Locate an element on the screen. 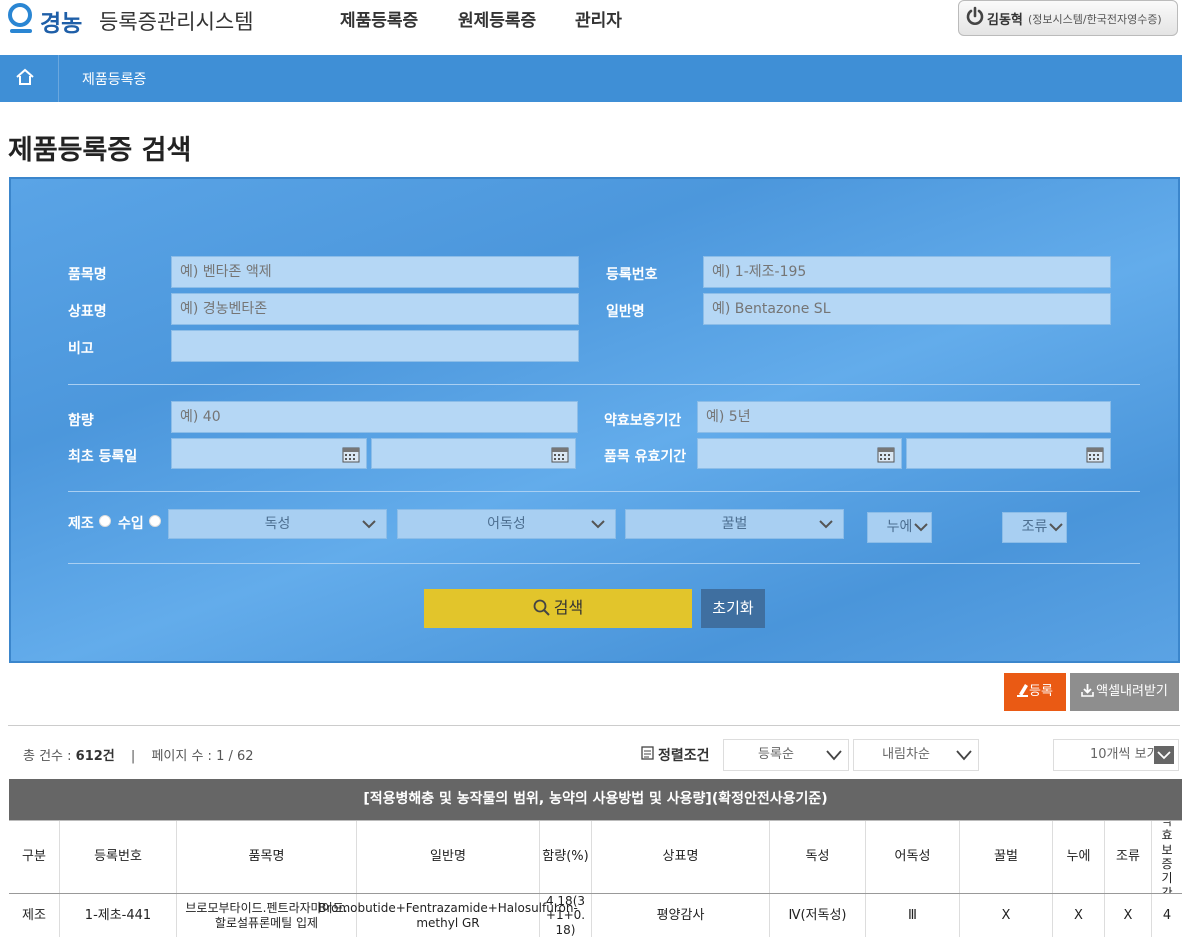 The width and height of the screenshot is (1182, 937). silkworm-select-value: 누에 is located at coordinates (899, 527).